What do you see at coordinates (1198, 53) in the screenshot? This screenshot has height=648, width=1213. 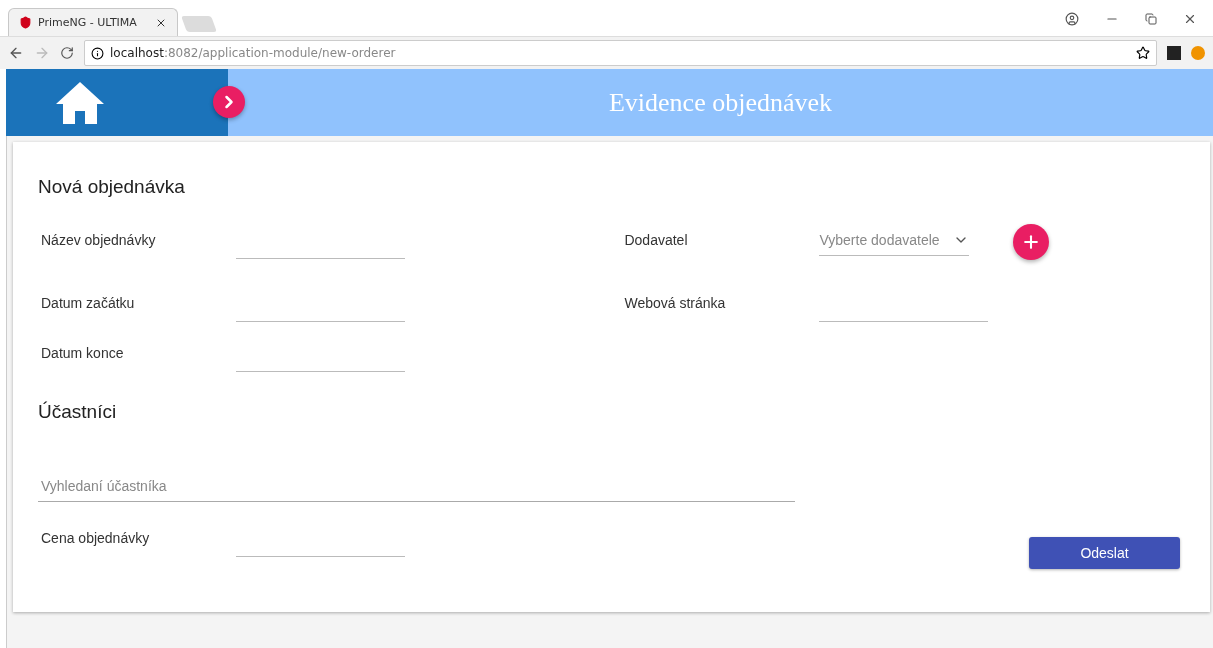 I see `alert-icon` at bounding box center [1198, 53].